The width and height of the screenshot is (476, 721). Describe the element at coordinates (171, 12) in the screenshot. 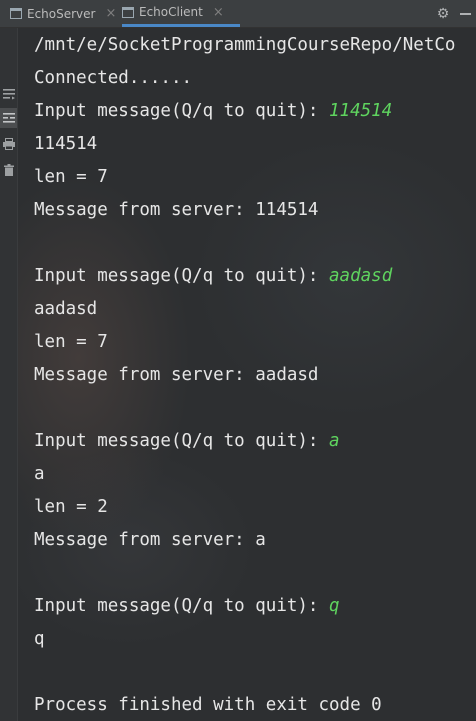

I see `tab-label: EchoClient` at that location.